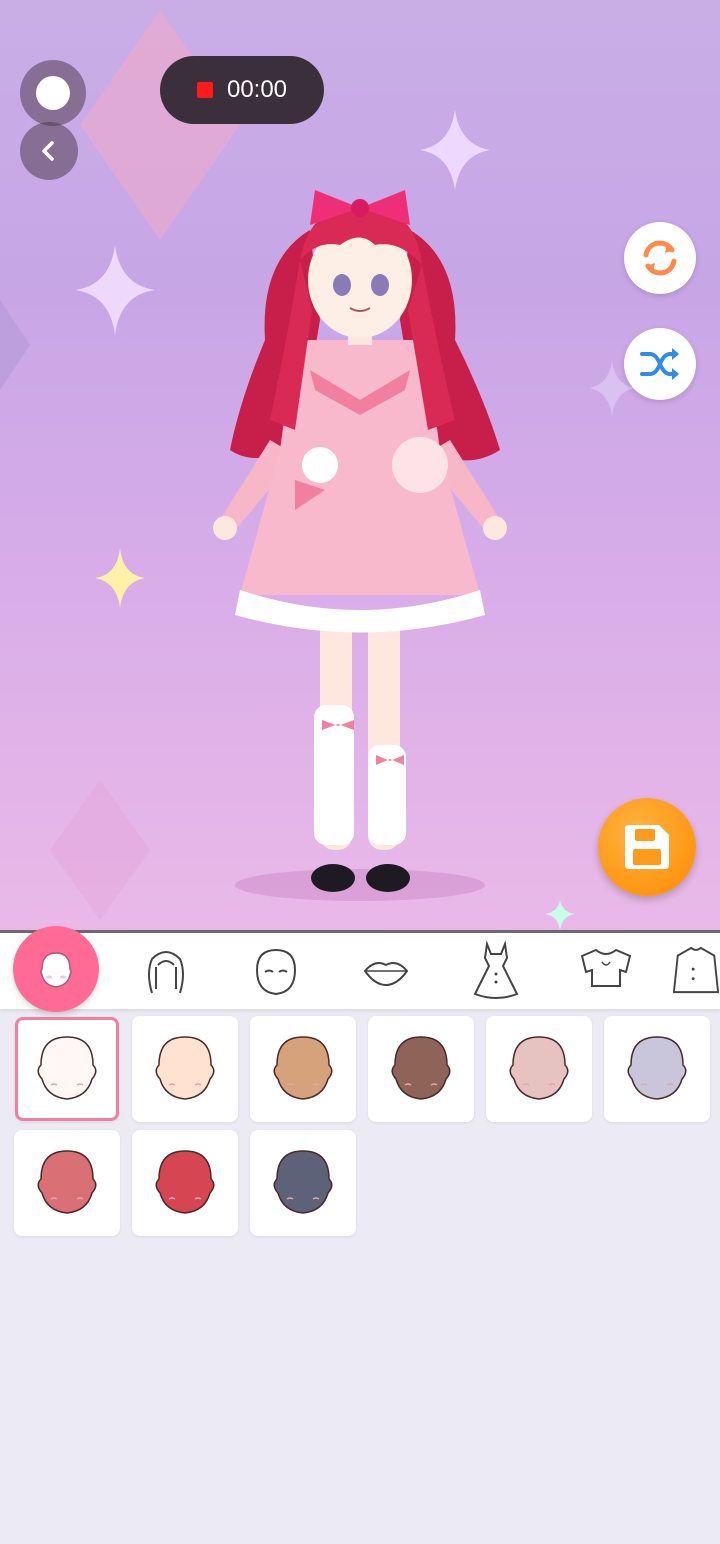 Image resolution: width=720 pixels, height=1544 pixels. I want to click on recording-time: 00:00, so click(257, 89).